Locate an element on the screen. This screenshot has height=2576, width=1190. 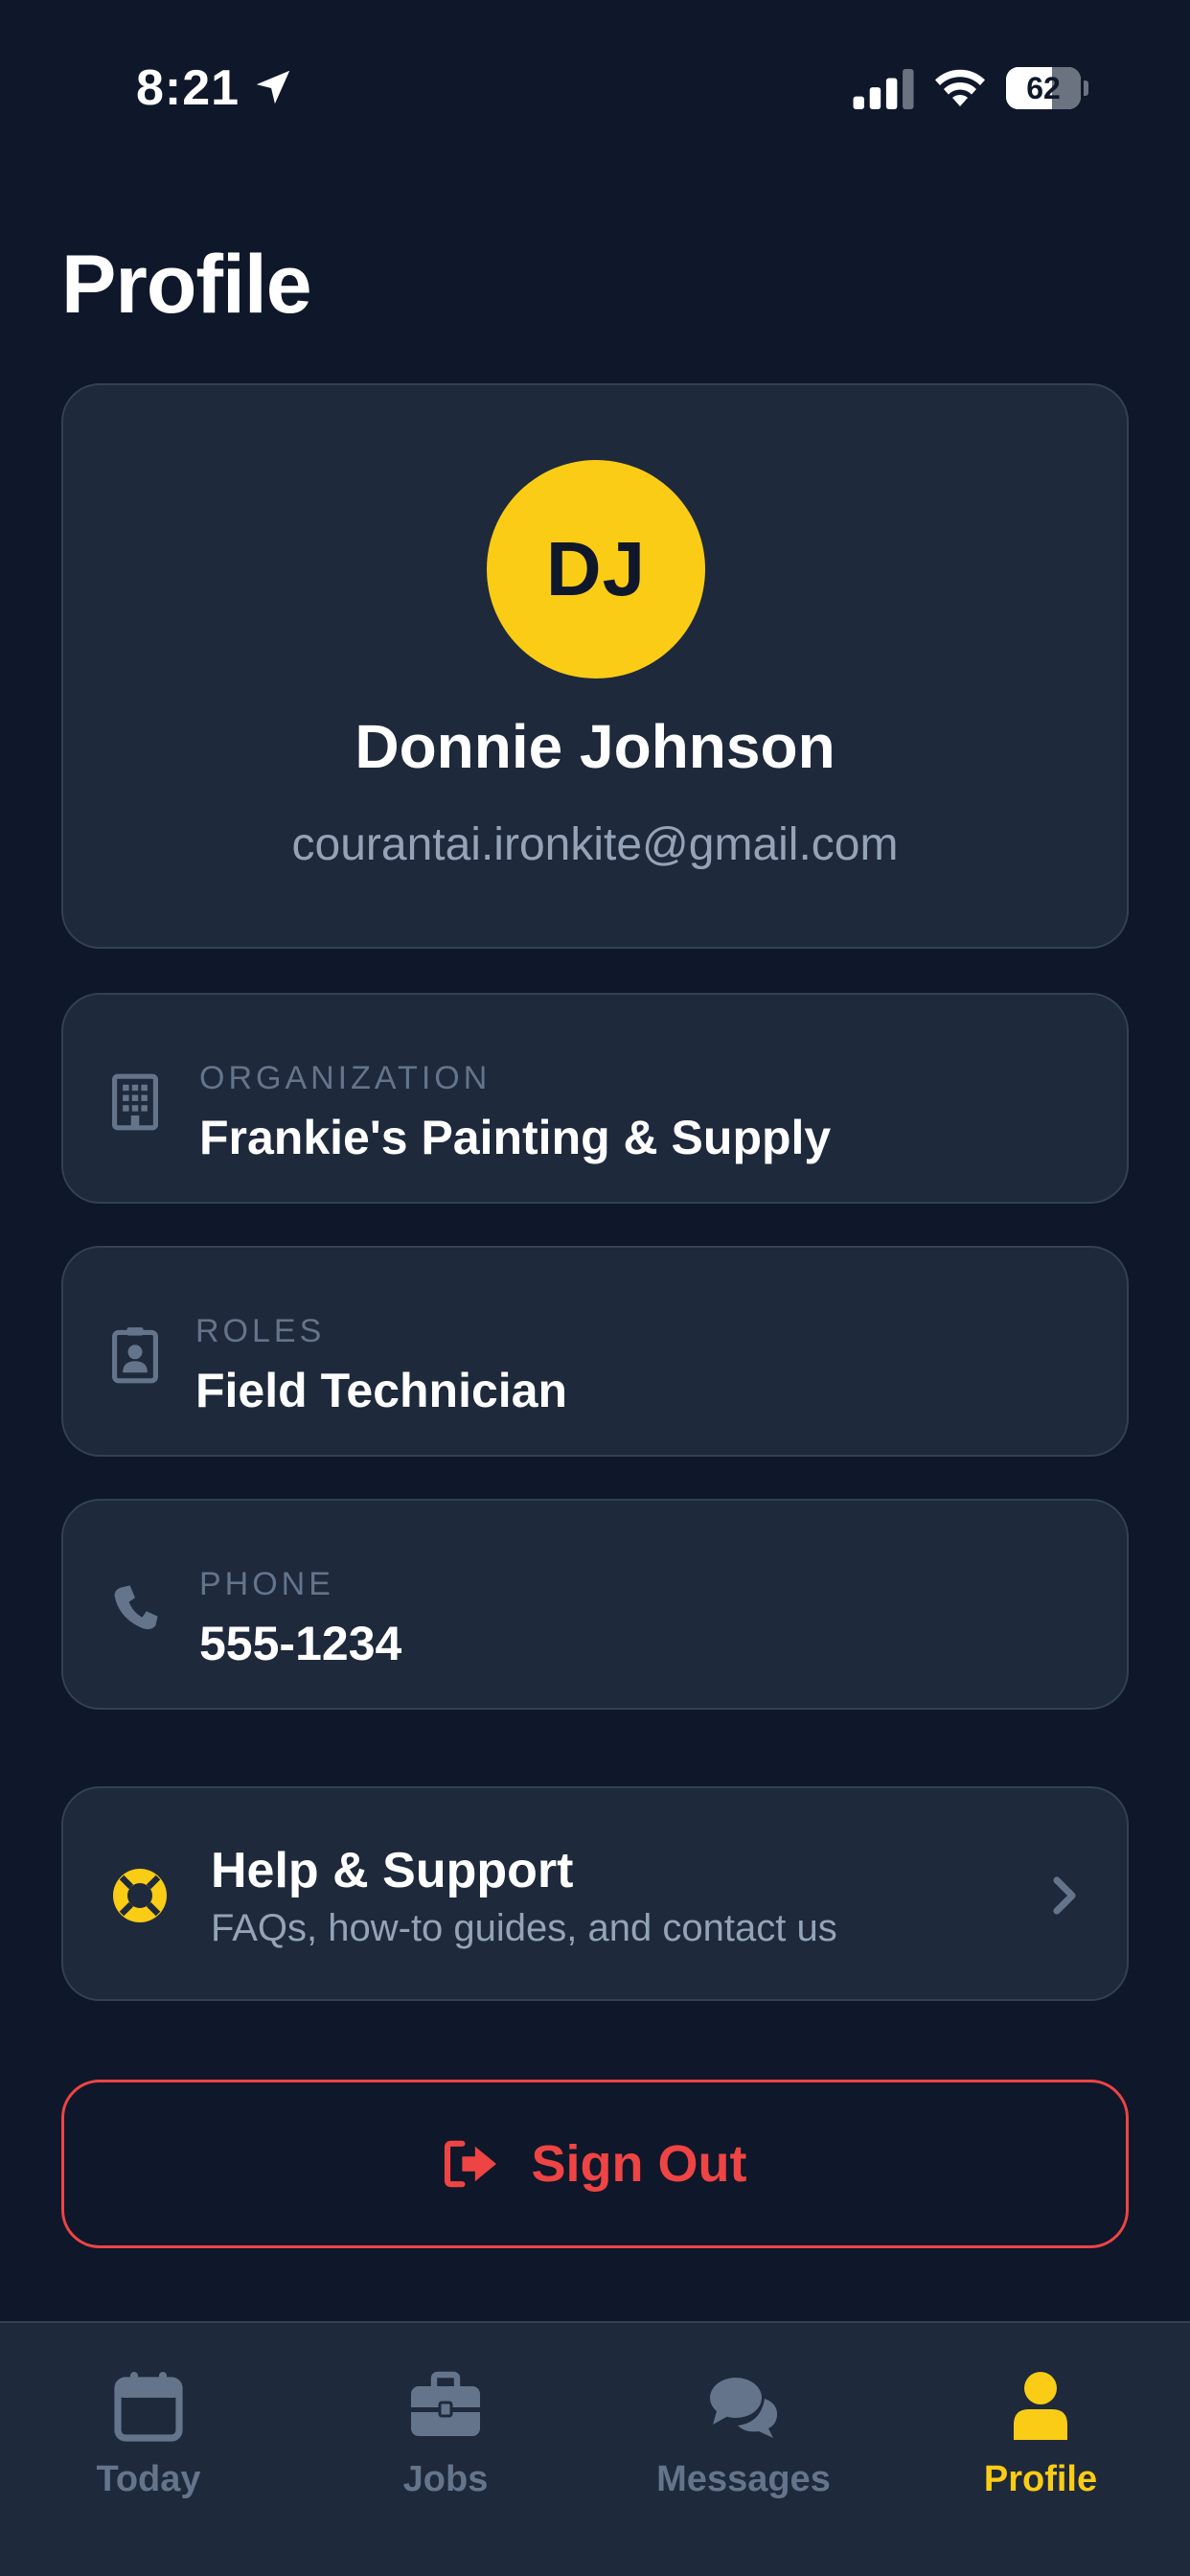
status-time: 8:21 is located at coordinates (188, 88).